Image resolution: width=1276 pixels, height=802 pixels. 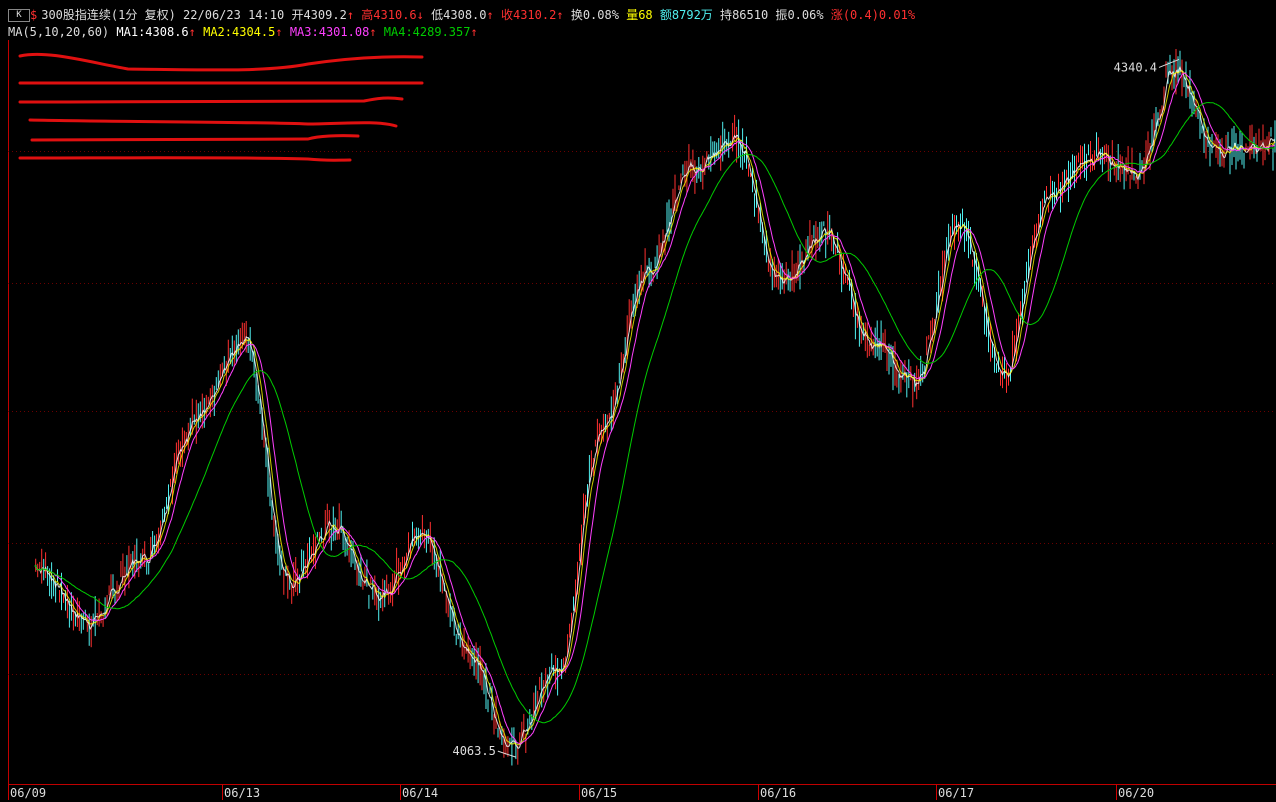 I want to click on ma4-value: MA4:4289.357, so click(x=427, y=32).